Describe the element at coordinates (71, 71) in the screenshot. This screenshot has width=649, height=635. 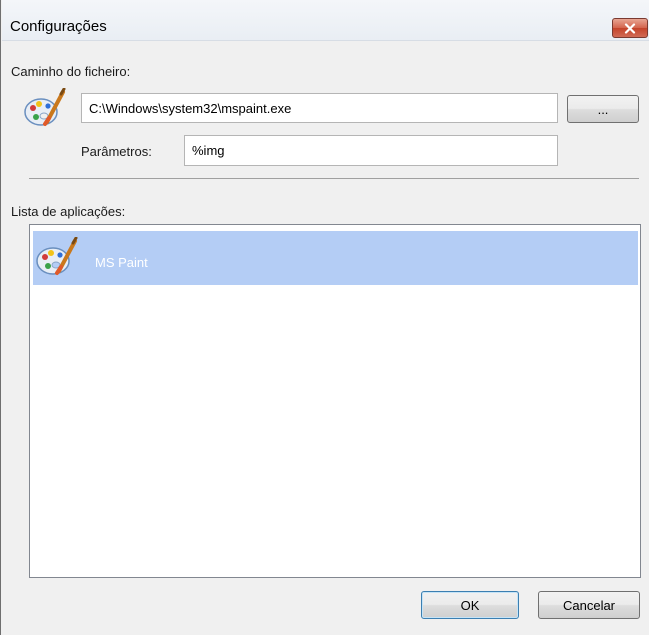
I see `file-path-label: Caminho do ficheiro:` at that location.